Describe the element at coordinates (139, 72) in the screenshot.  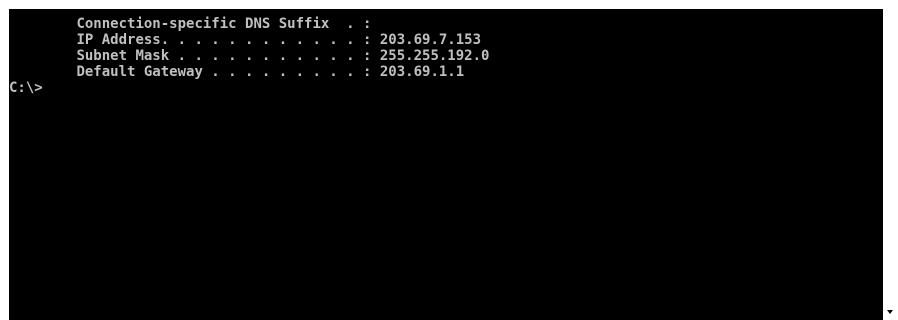
I see `default-gateway-label: Default Gateway` at that location.